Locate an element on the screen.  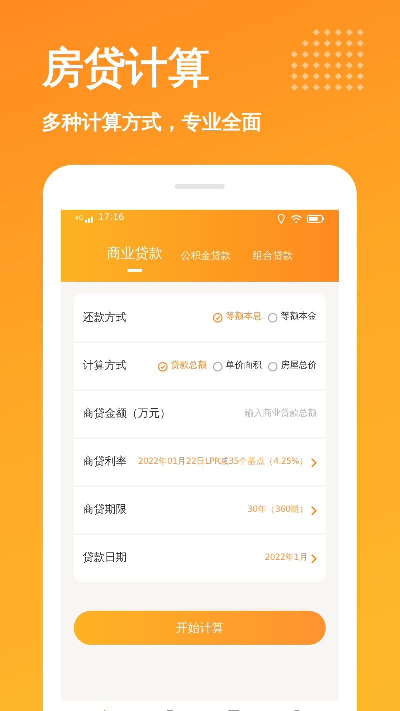
battery-icon is located at coordinates (316, 219).